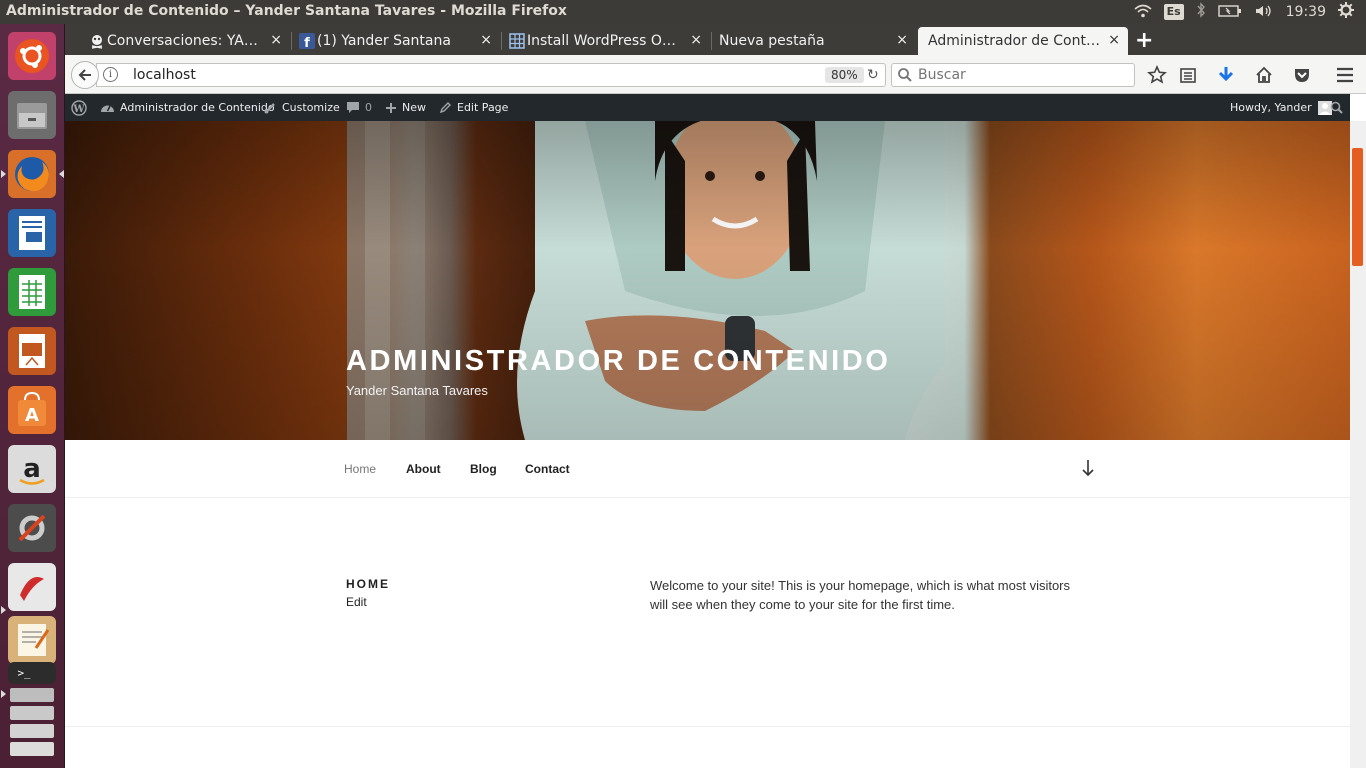 Image resolution: width=1366 pixels, height=768 pixels. What do you see at coordinates (844, 75) in the screenshot?
I see `zoom-level: 80%` at bounding box center [844, 75].